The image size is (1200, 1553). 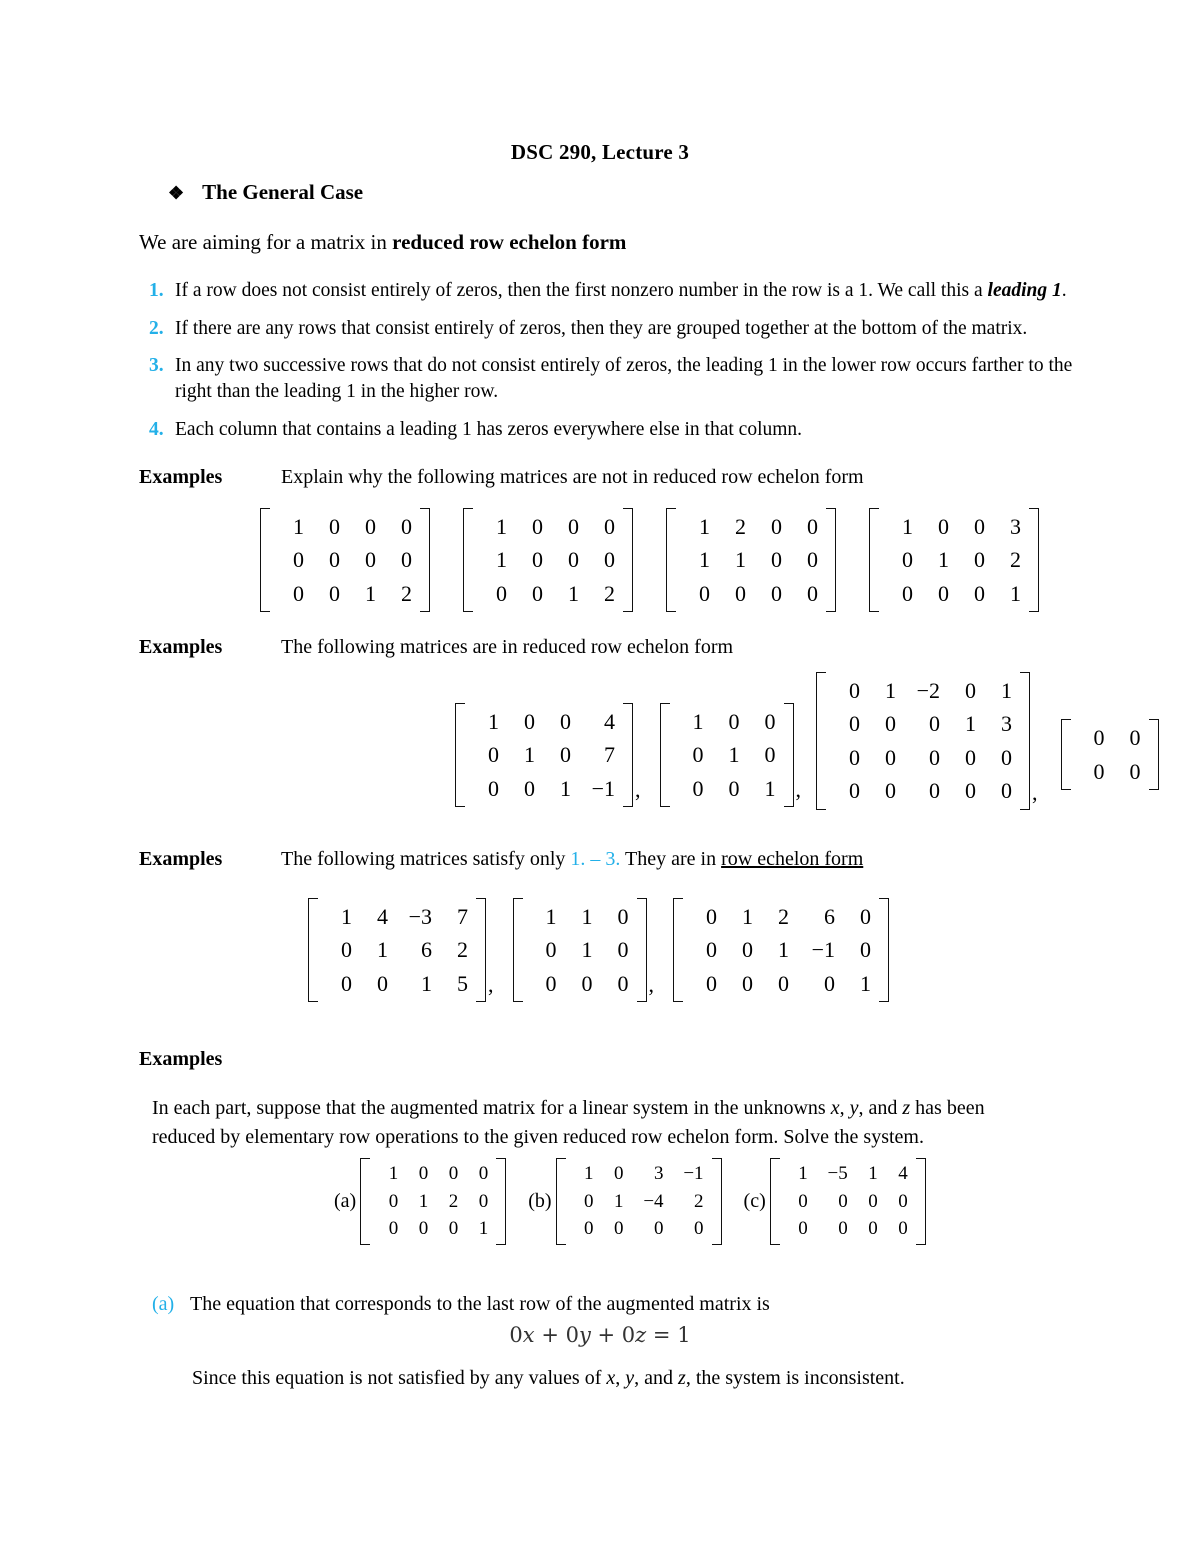 I want to click on examples-4-label: Examples, so click(x=181, y=1059).